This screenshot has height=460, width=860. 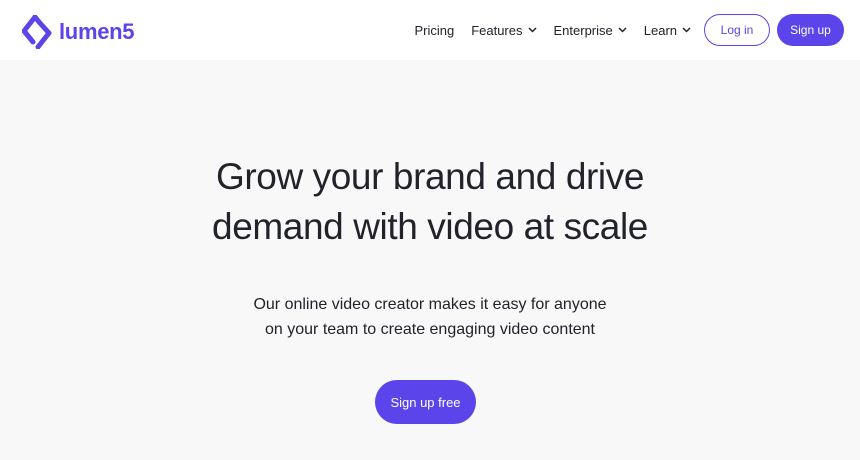 I want to click on login-button: Log in, so click(x=737, y=30).